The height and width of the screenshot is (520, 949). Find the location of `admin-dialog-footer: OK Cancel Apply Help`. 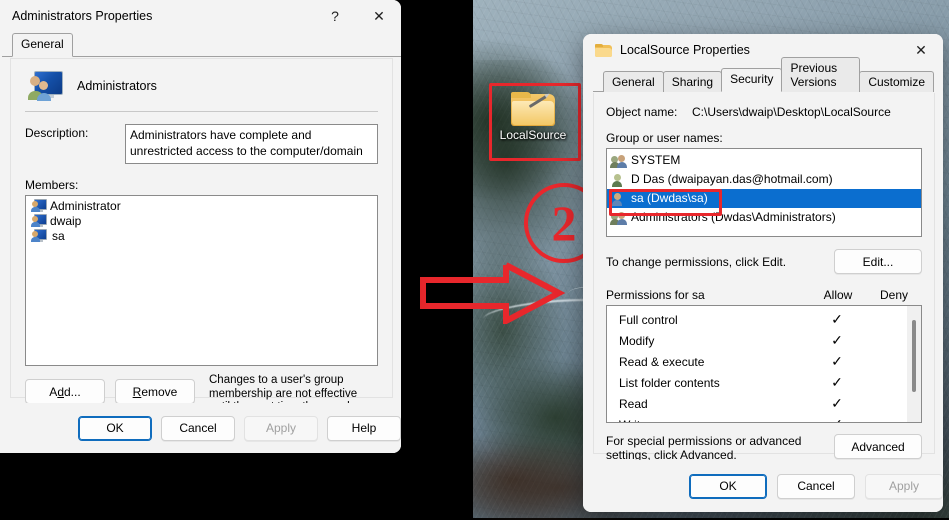

admin-dialog-footer: OK Cancel Apply Help is located at coordinates (200, 428).